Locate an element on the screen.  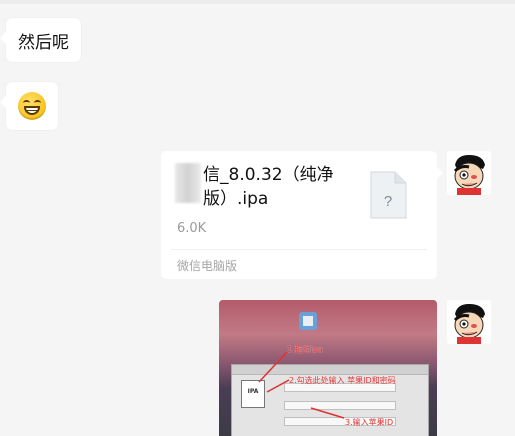
file-card-divider is located at coordinates (299, 249).